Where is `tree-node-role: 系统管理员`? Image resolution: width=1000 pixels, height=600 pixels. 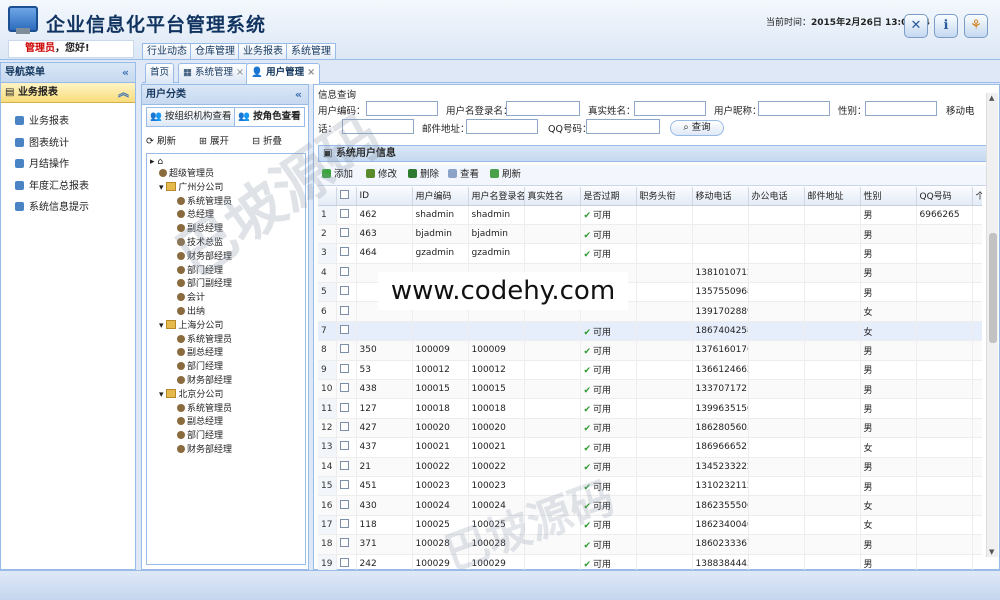
tree-node-role: 系统管理员 is located at coordinates (204, 409).